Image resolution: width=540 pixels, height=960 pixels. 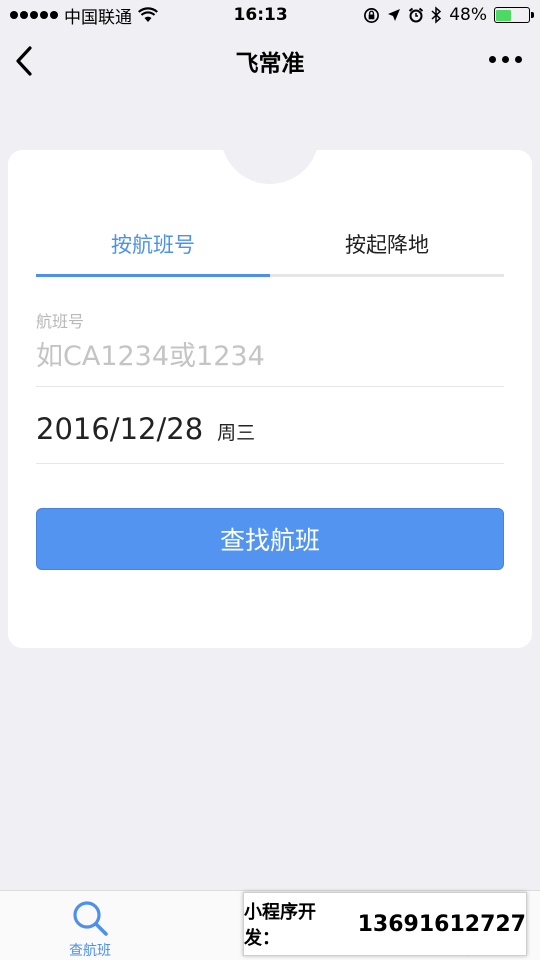 I want to click on tab-by-route: 按起降地, so click(x=387, y=244).